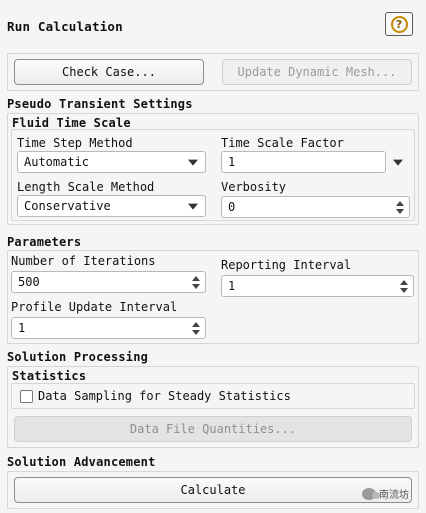 Image resolution: width=426 pixels, height=513 pixels. Describe the element at coordinates (371, 493) in the screenshot. I see `chat-logo-icon` at that location.